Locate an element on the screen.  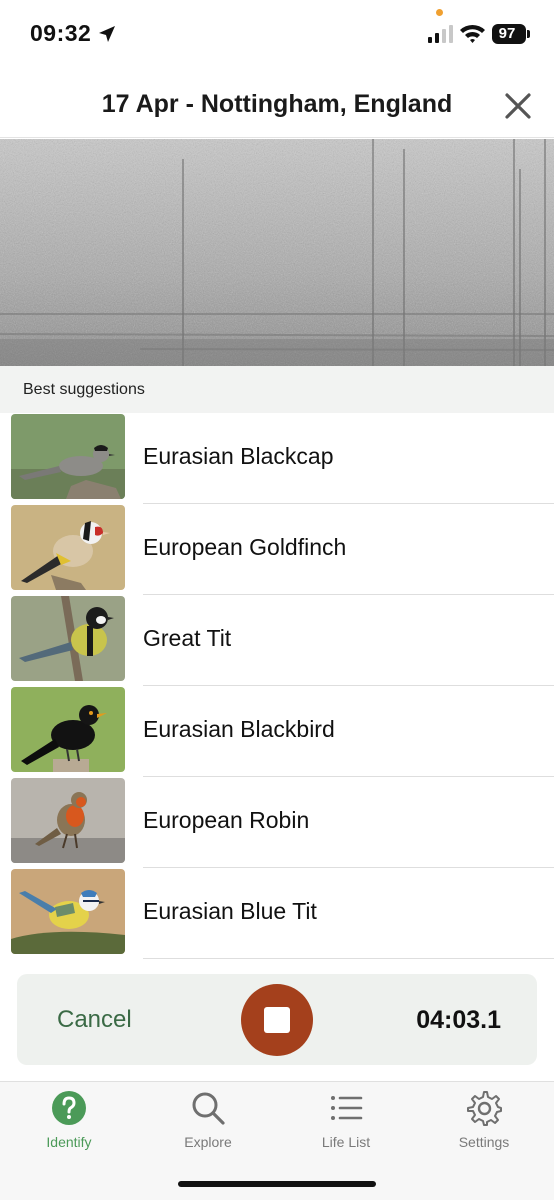
tab-identify: Identify is located at coordinates (69, 1125).